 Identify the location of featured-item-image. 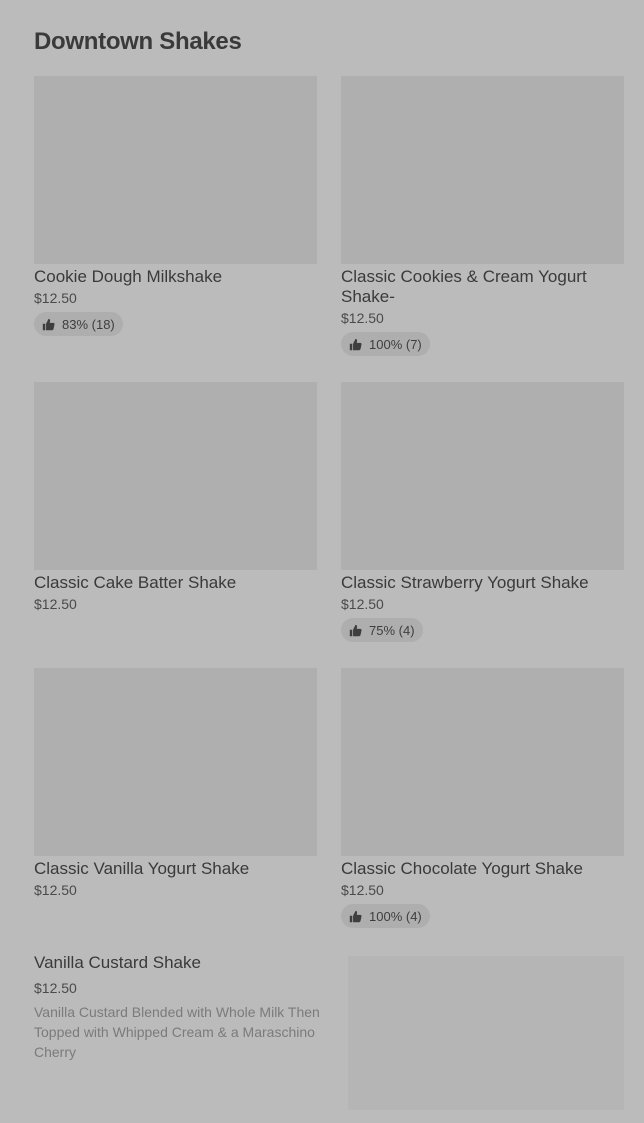
(486, 1033).